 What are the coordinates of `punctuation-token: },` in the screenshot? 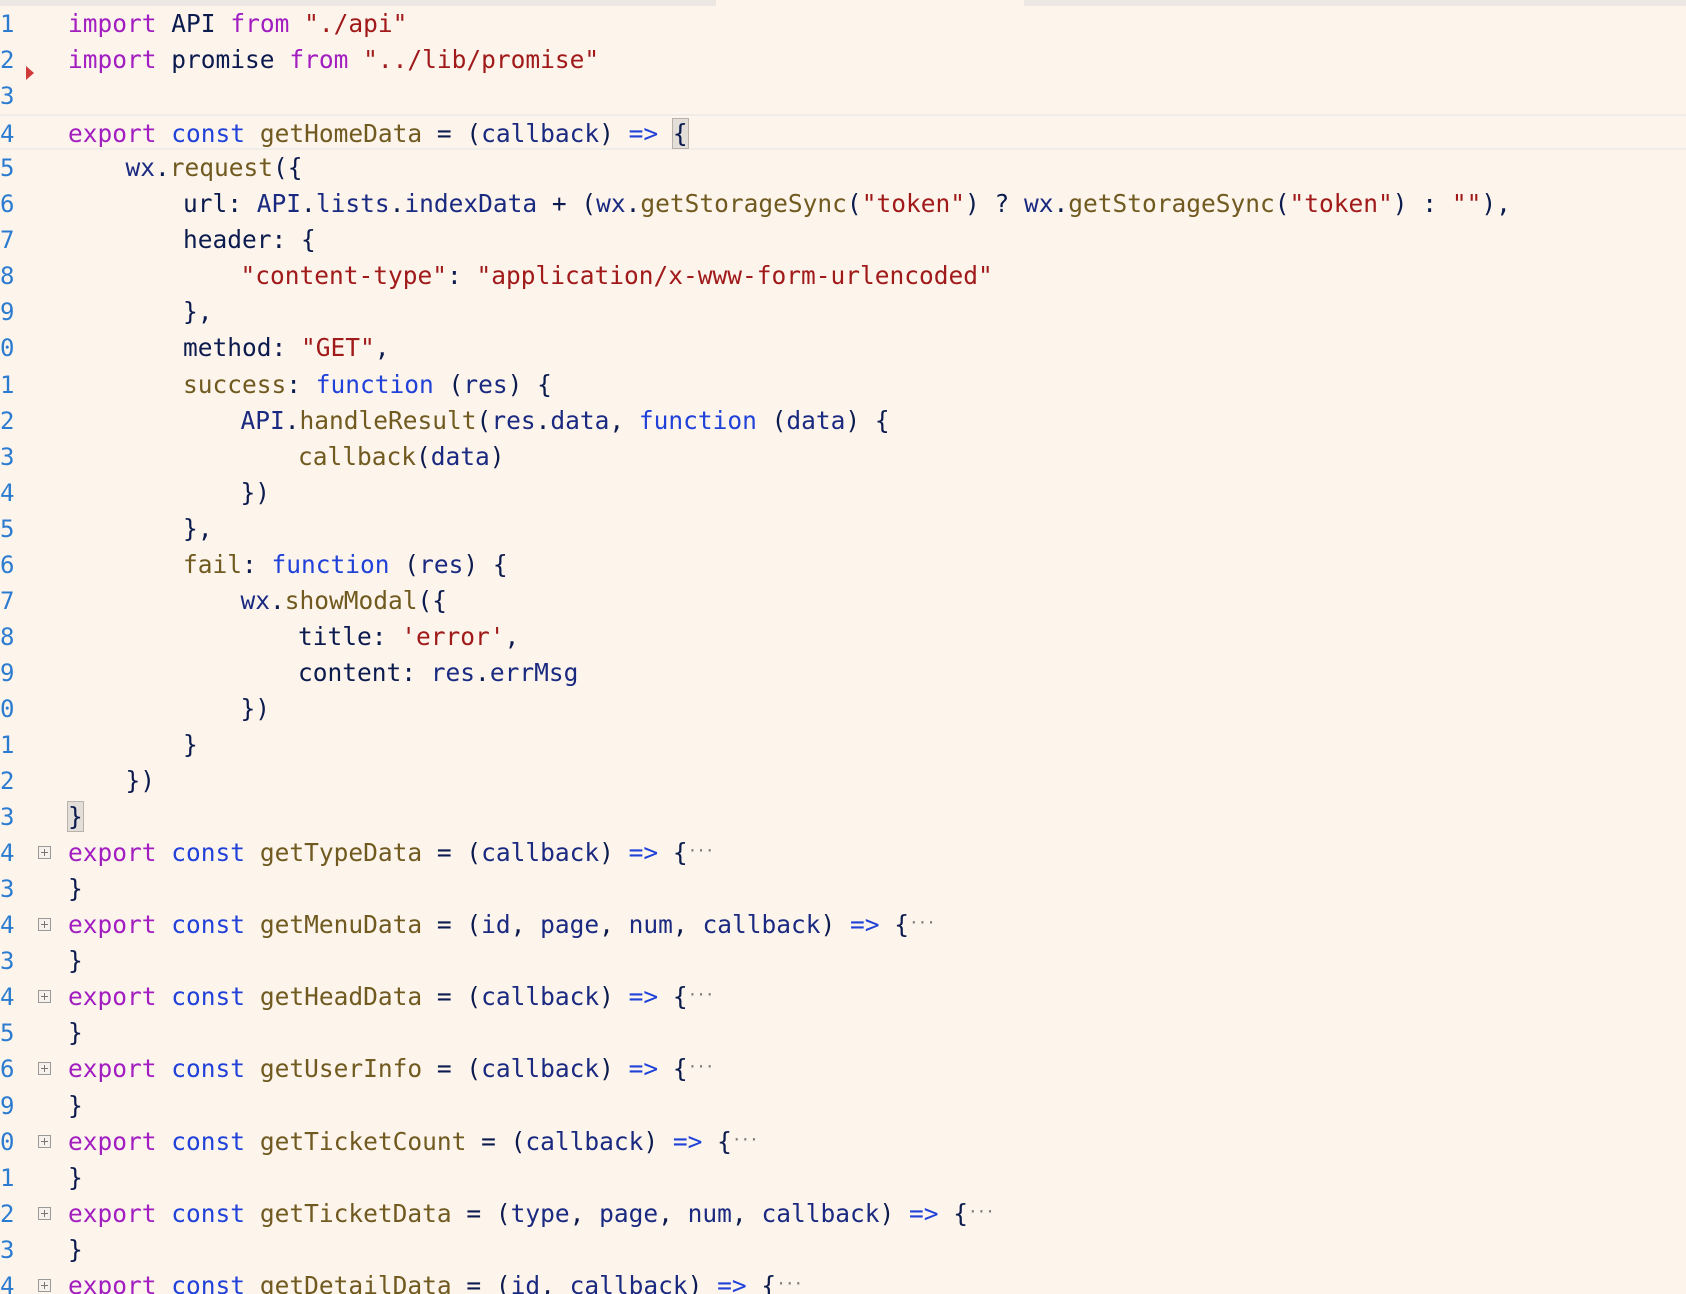 It's located at (198, 312).